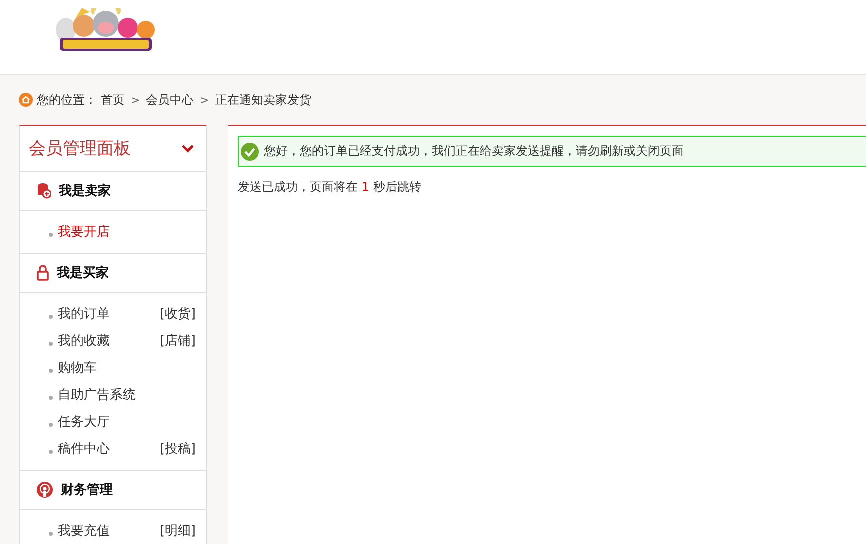  I want to click on sidebar-link: 我的订单, so click(84, 313).